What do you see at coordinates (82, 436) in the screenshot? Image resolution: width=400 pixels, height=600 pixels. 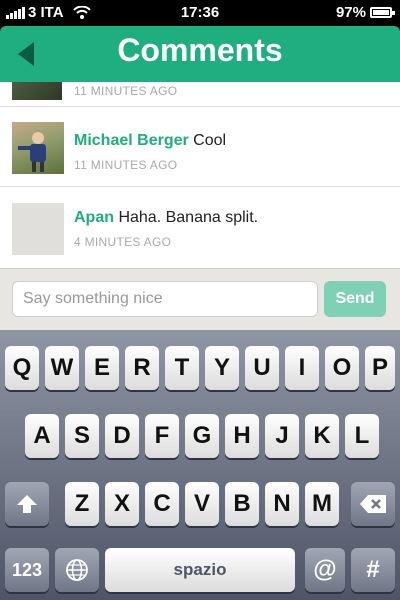 I see `key-s: S` at bounding box center [82, 436].